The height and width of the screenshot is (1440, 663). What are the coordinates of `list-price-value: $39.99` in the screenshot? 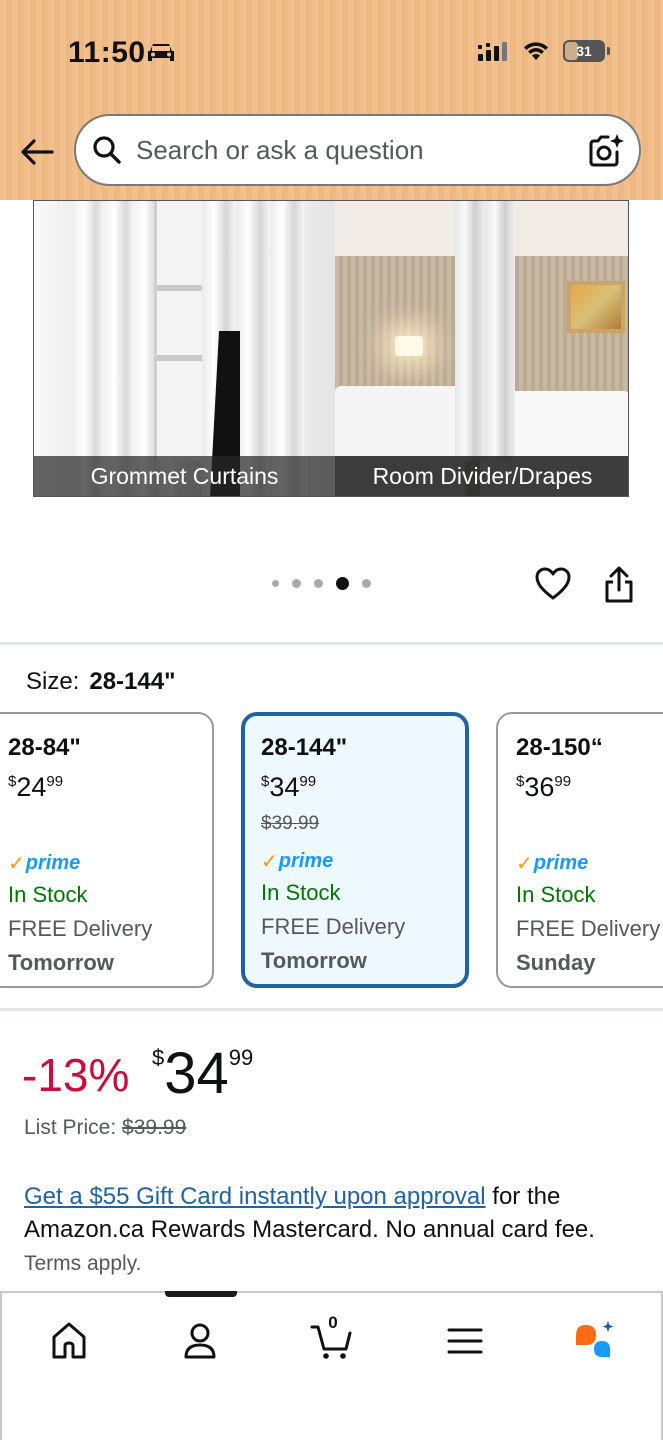 It's located at (154, 1127).